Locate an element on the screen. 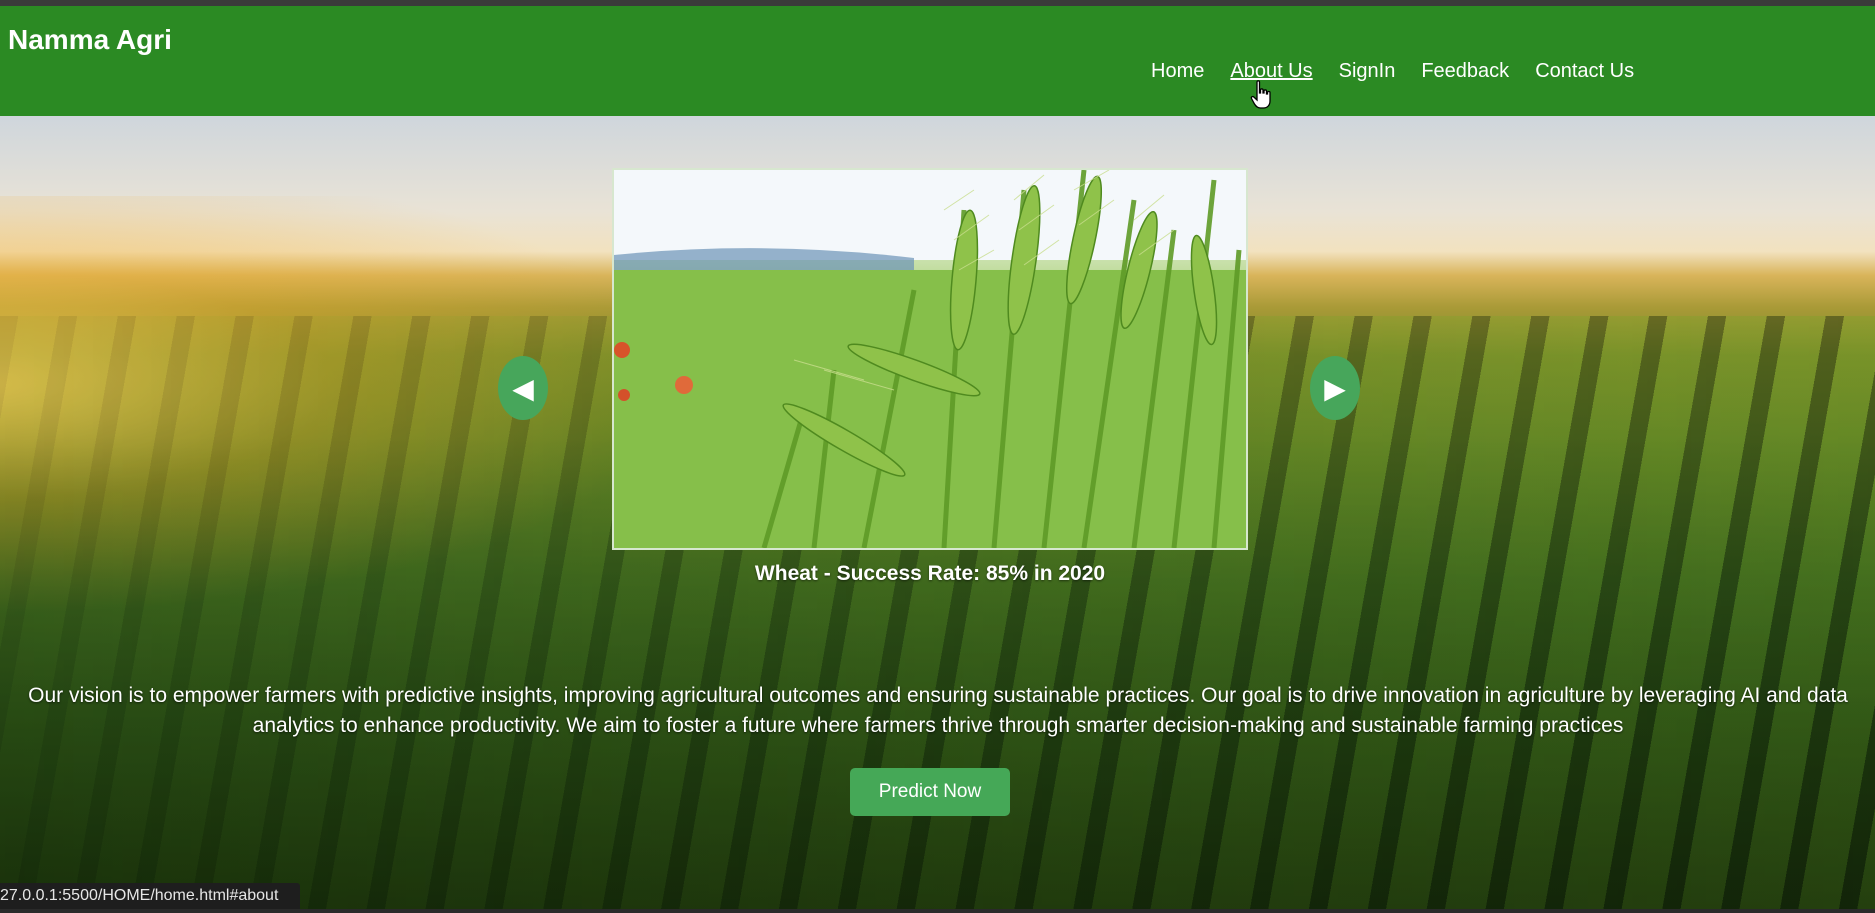 This screenshot has width=1875, height=913. nav-contact-us: Contact Us is located at coordinates (1584, 71).